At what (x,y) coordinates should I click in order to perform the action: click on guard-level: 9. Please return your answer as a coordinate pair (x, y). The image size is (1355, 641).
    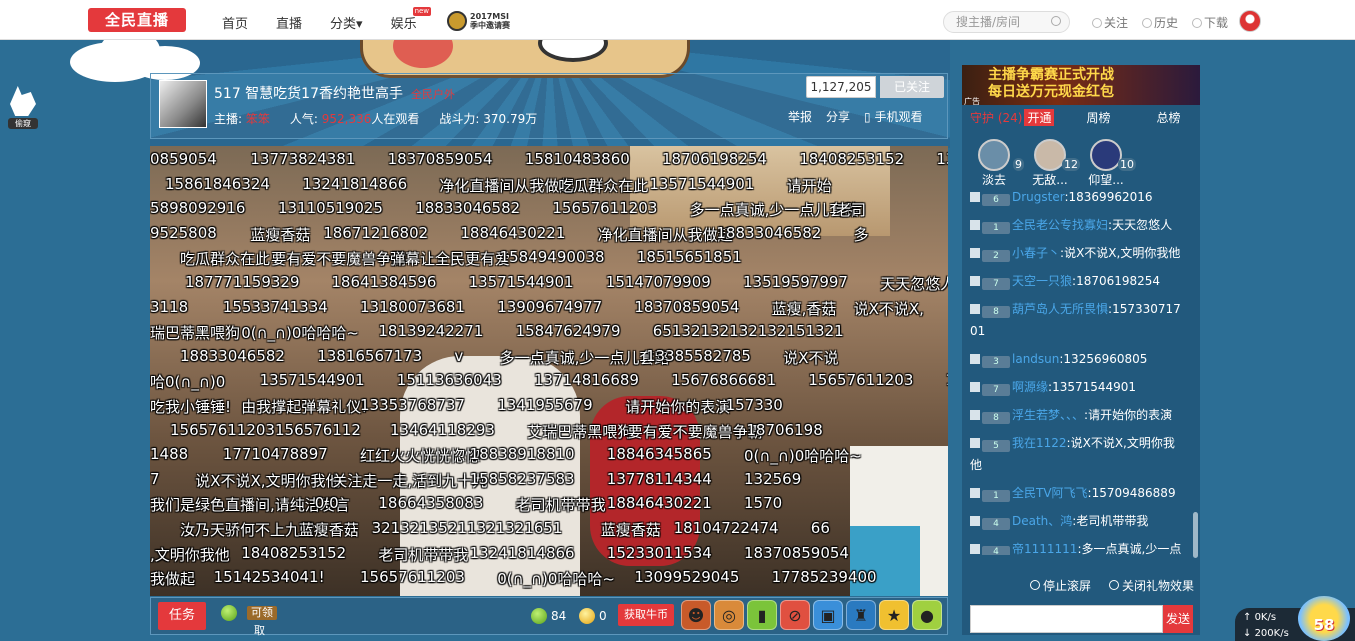
    Looking at the image, I should click on (1018, 164).